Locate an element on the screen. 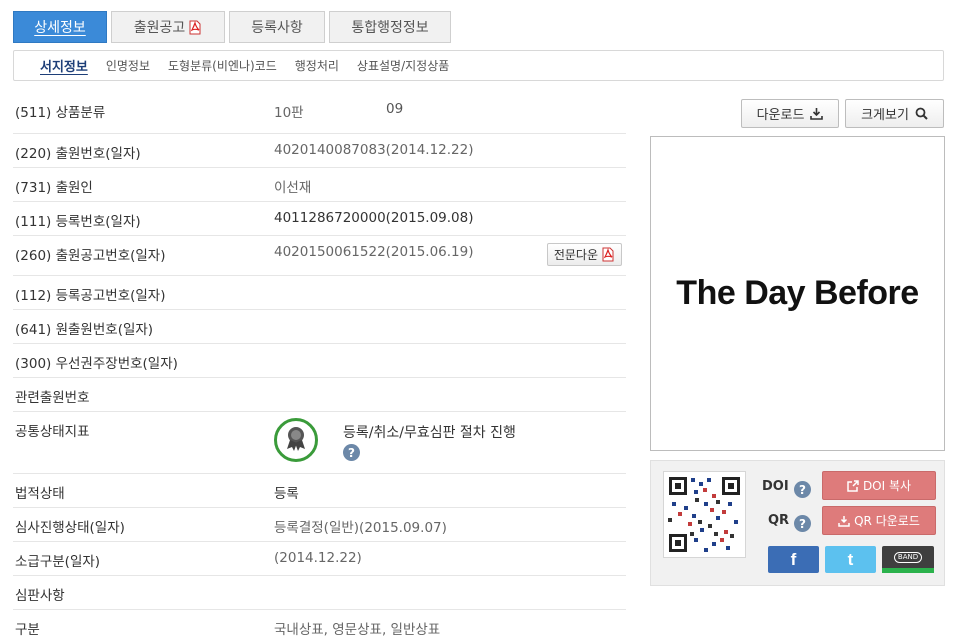 The image size is (975, 640). seal-icon is located at coordinates (296, 440).